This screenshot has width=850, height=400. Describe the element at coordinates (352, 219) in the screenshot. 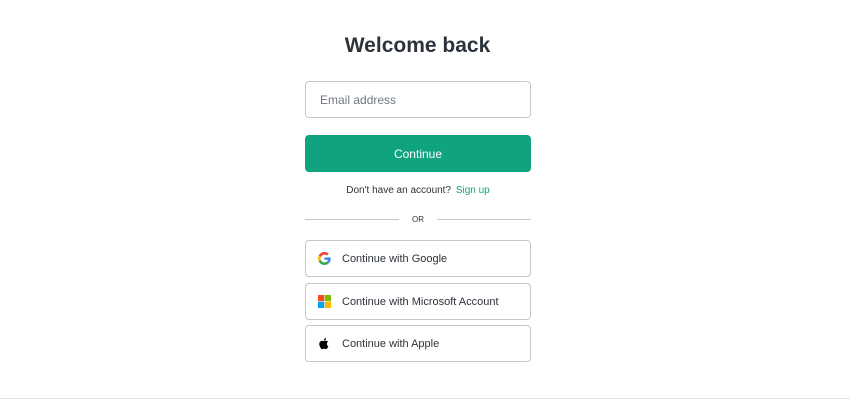

I see `divider-line-left` at that location.